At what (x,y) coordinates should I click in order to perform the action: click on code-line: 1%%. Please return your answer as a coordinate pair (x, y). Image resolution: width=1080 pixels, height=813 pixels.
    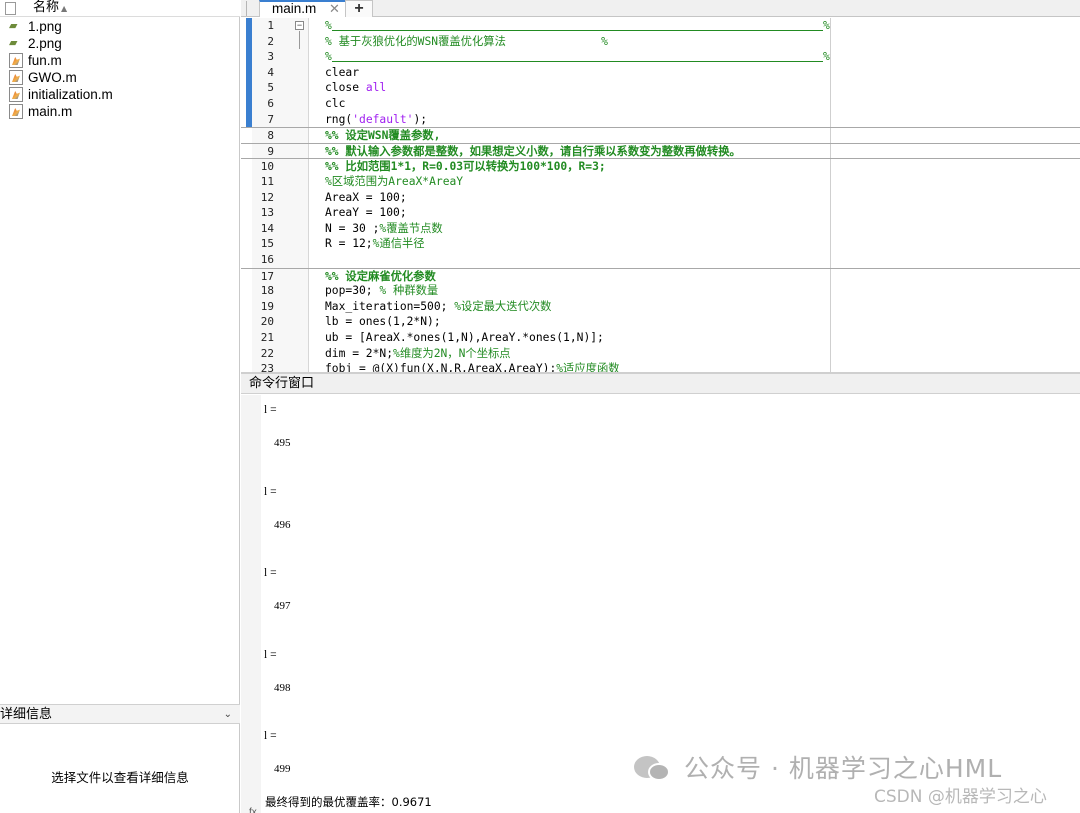
    Looking at the image, I should click on (660, 26).